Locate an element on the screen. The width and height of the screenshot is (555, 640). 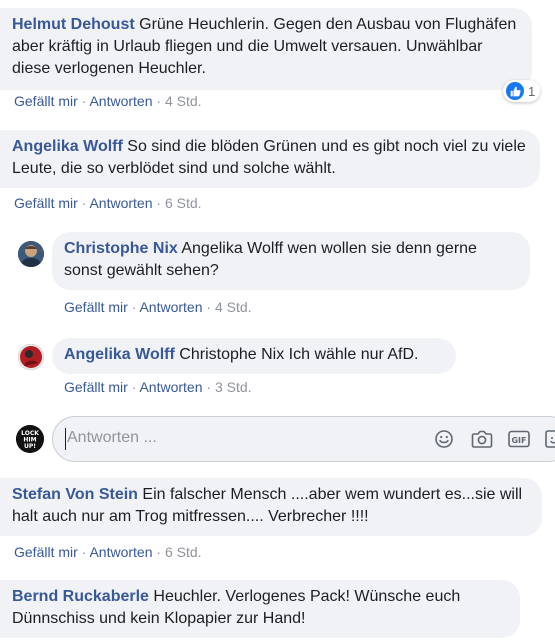
like-icon is located at coordinates (515, 91).